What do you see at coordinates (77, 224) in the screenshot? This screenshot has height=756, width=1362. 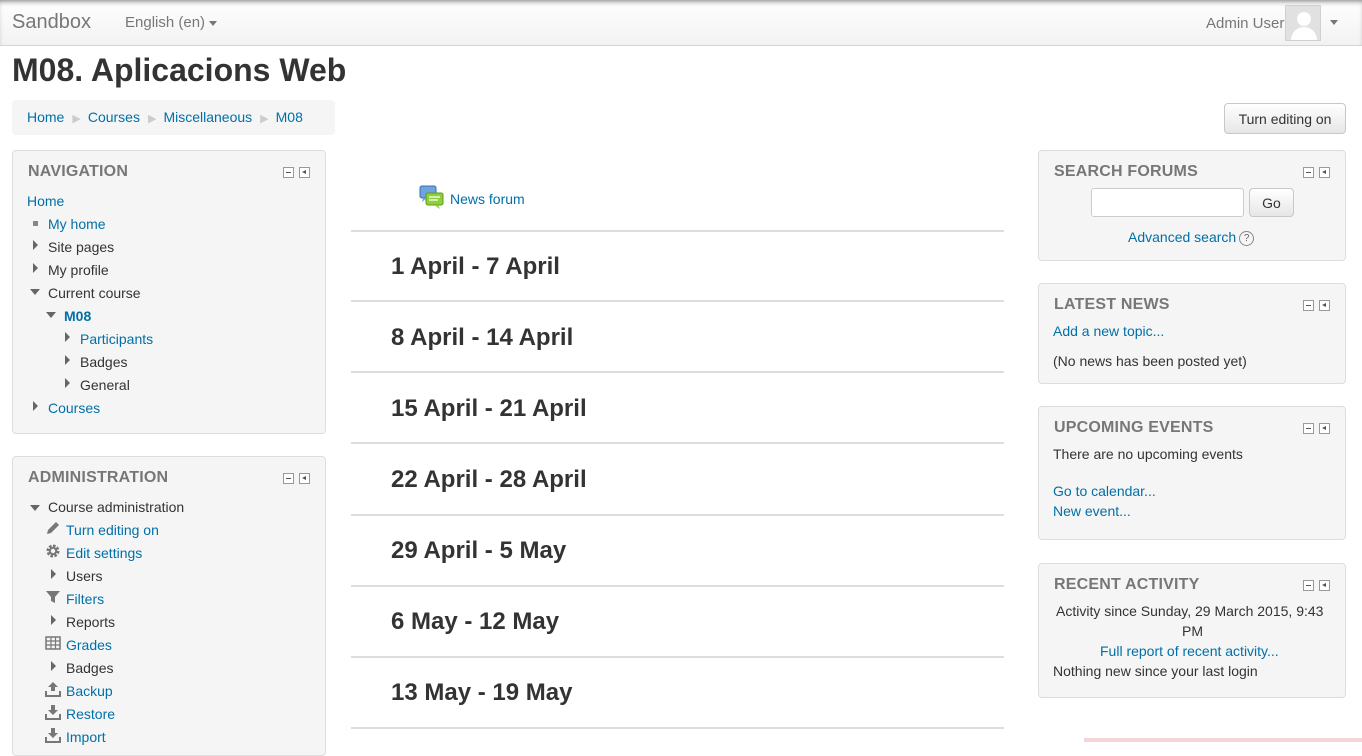 I see `nav-item-my-home: My home` at bounding box center [77, 224].